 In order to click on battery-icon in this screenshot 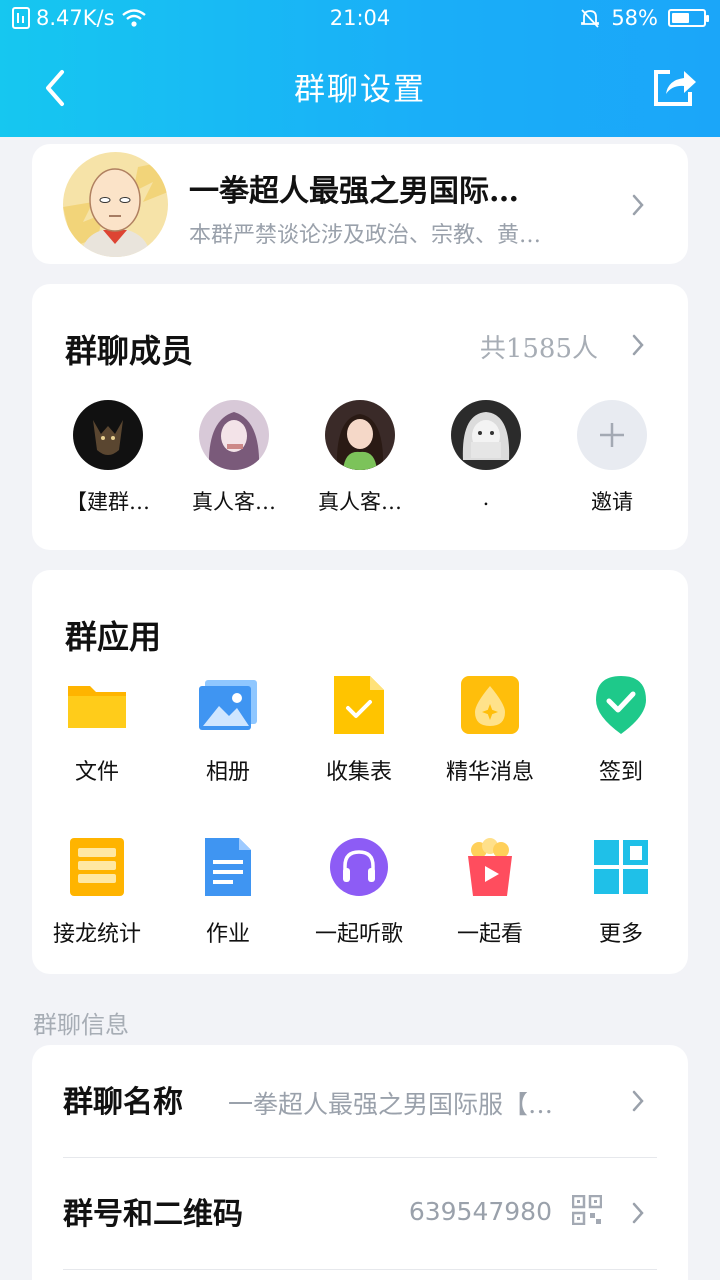, I will do `click(688, 18)`.